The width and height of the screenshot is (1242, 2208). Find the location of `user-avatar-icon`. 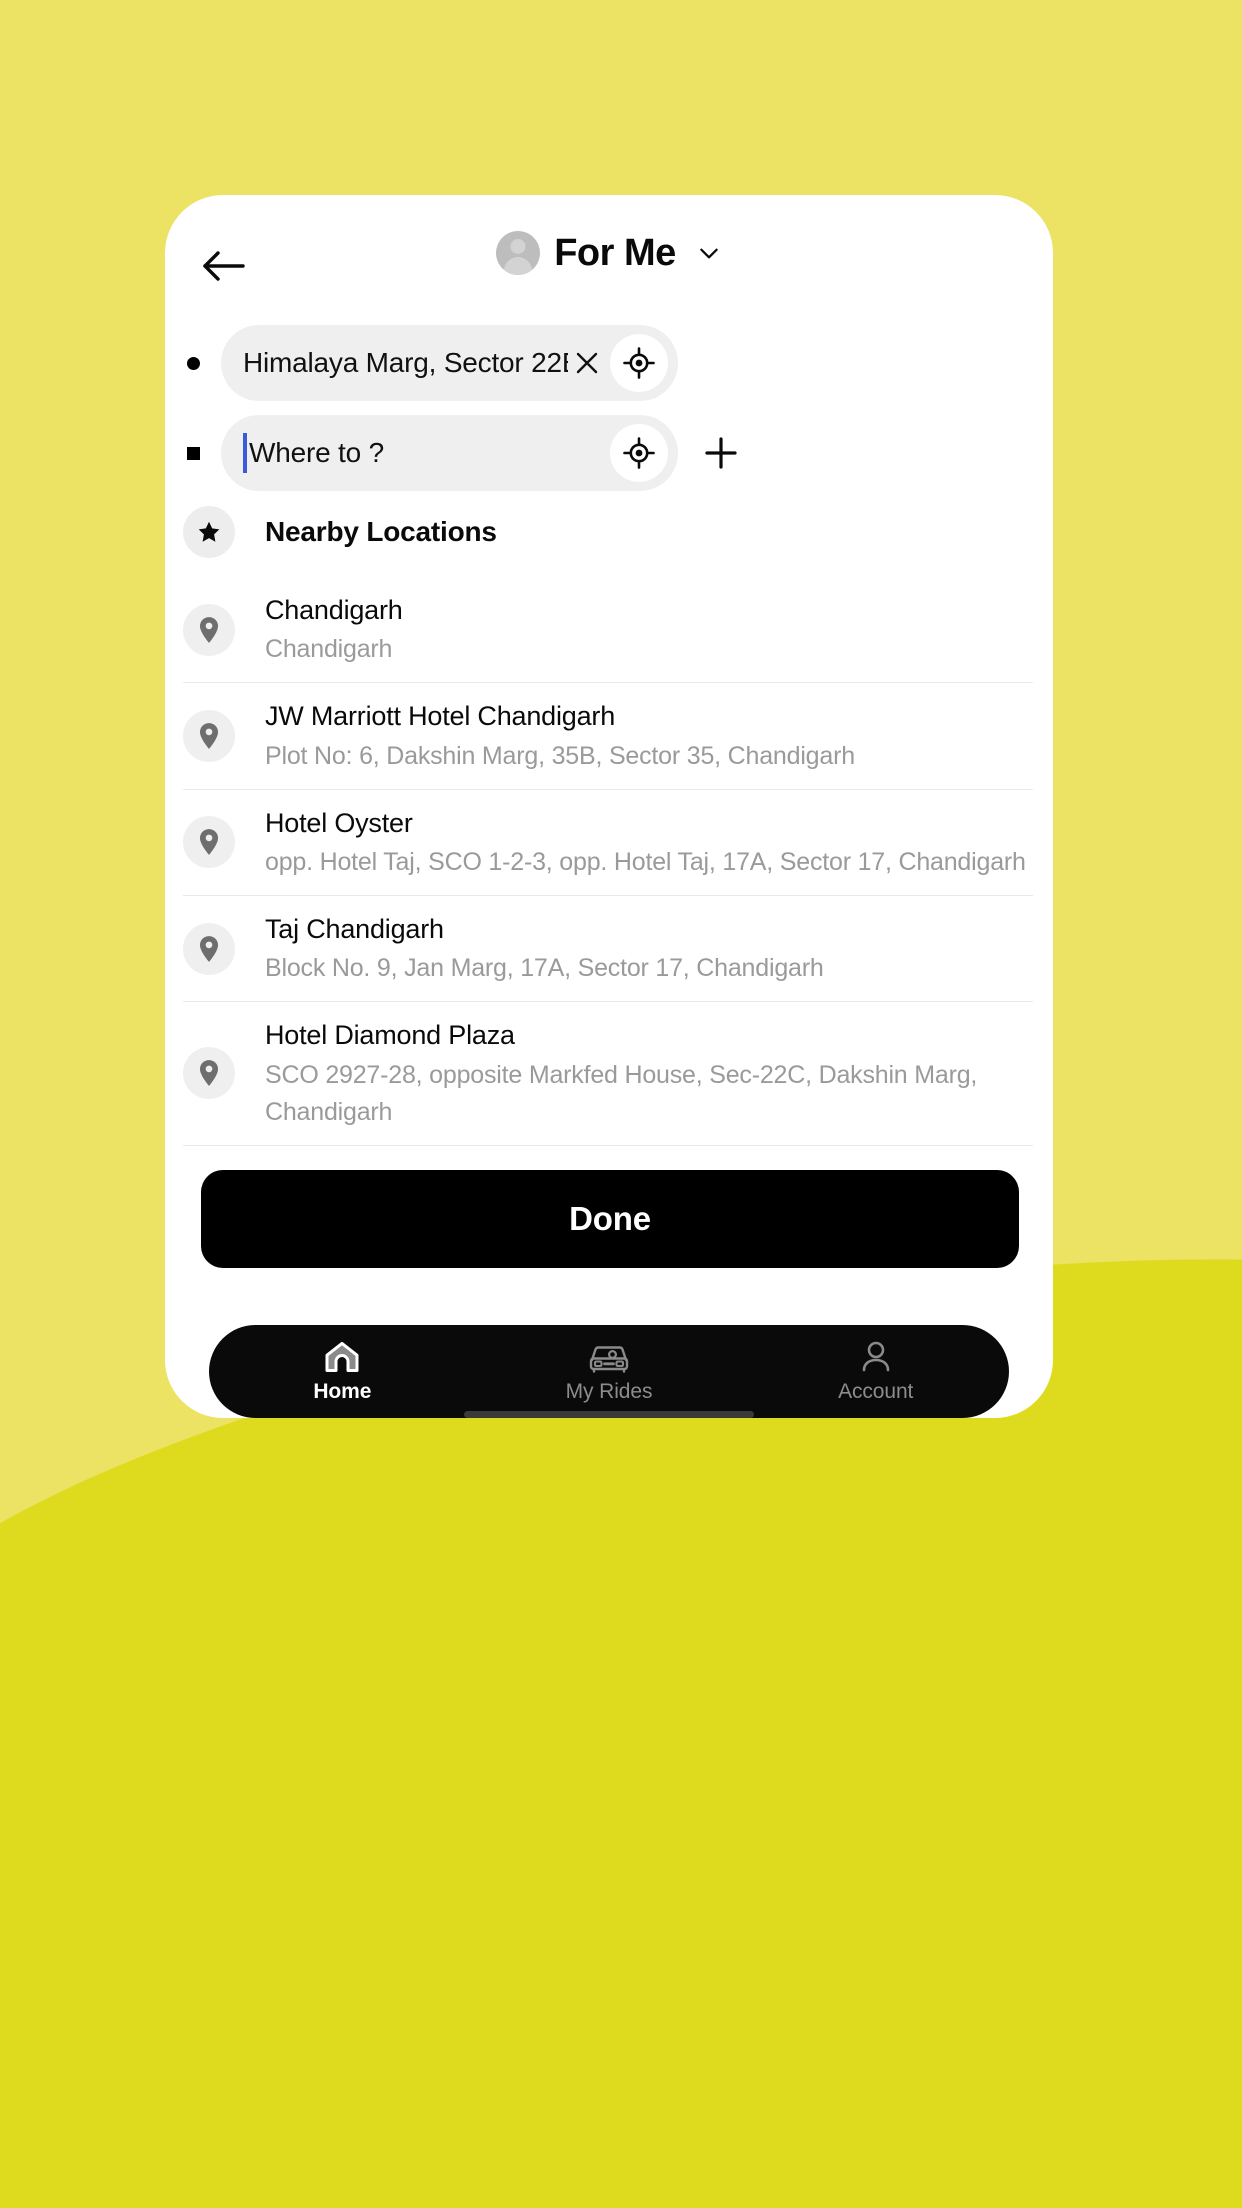

user-avatar-icon is located at coordinates (518, 253).